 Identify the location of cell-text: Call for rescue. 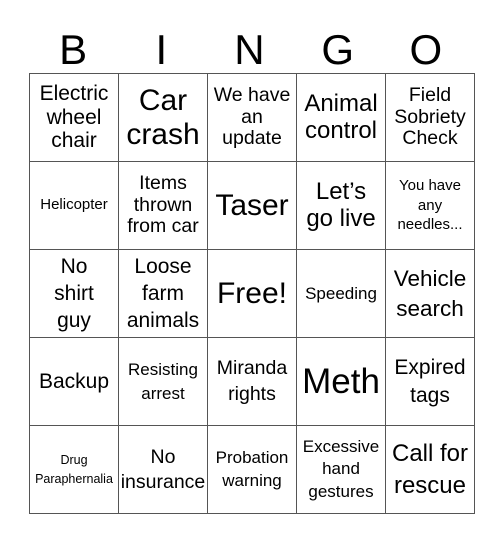
(430, 469).